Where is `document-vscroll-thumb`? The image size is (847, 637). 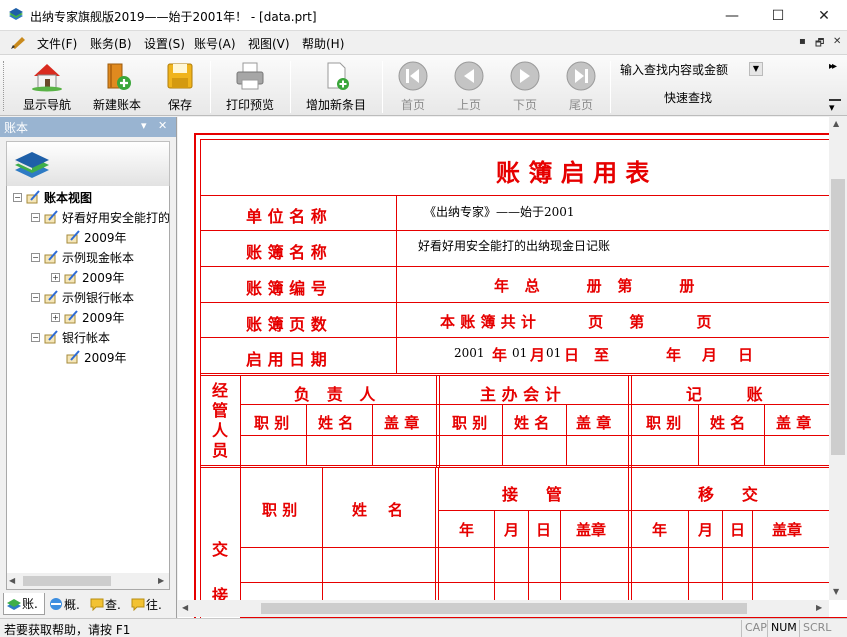
document-vscroll-thumb is located at coordinates (838, 317).